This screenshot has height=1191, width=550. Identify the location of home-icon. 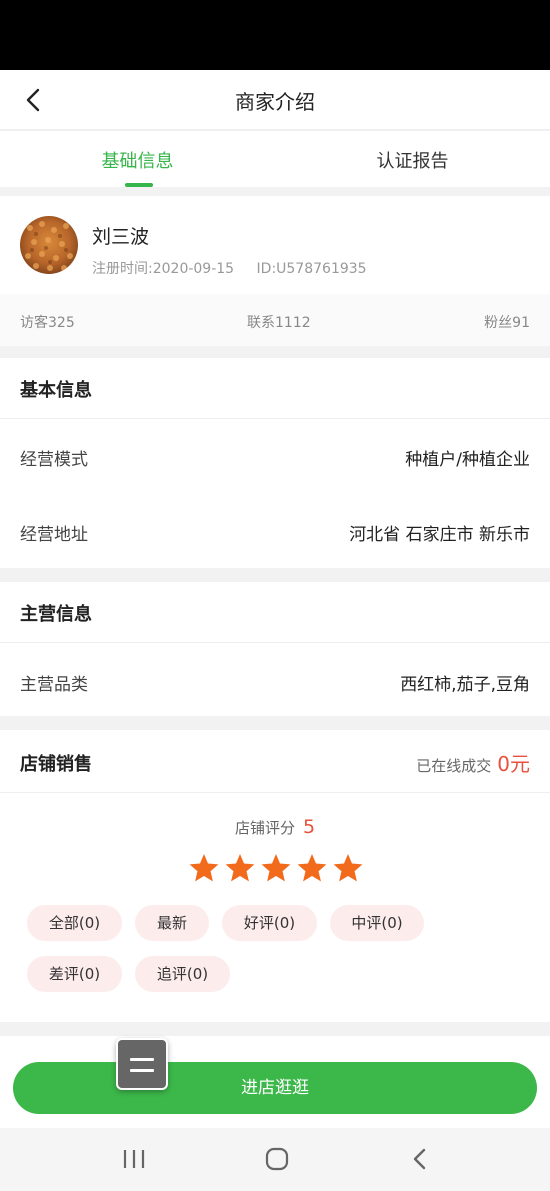
(277, 1159).